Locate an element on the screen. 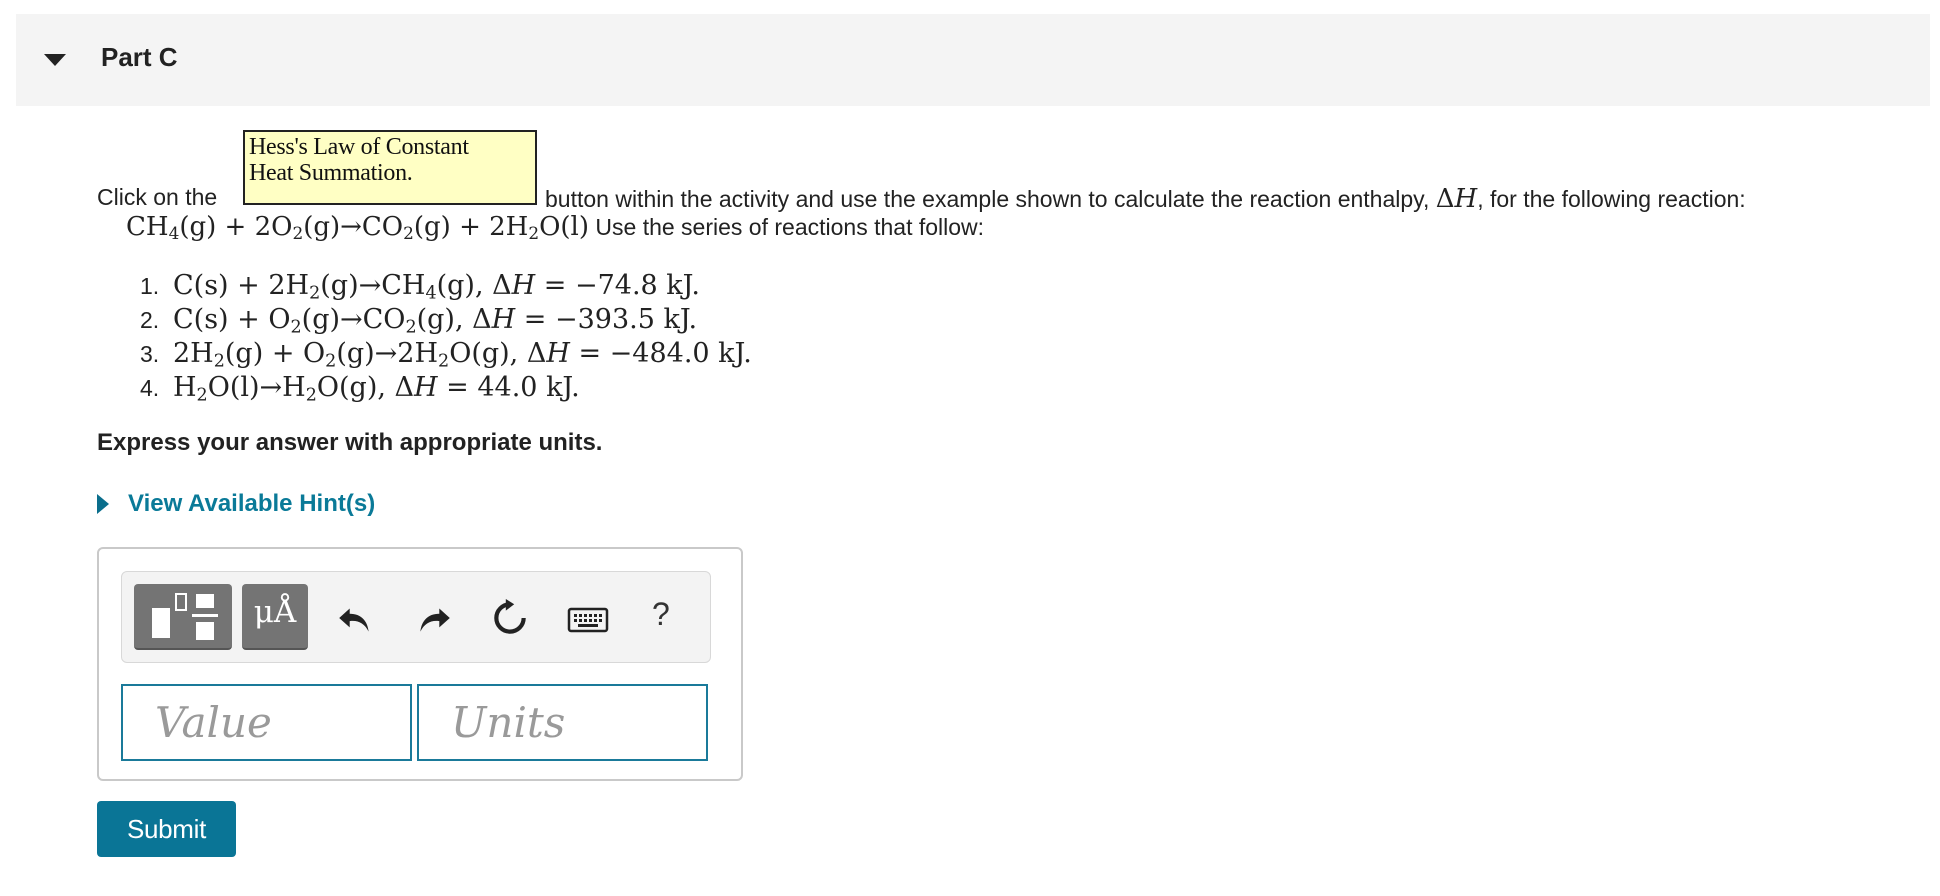 Image resolution: width=1940 pixels, height=896 pixels. hess-law-button: Hess's Law of Constant Heat Summation. is located at coordinates (390, 167).